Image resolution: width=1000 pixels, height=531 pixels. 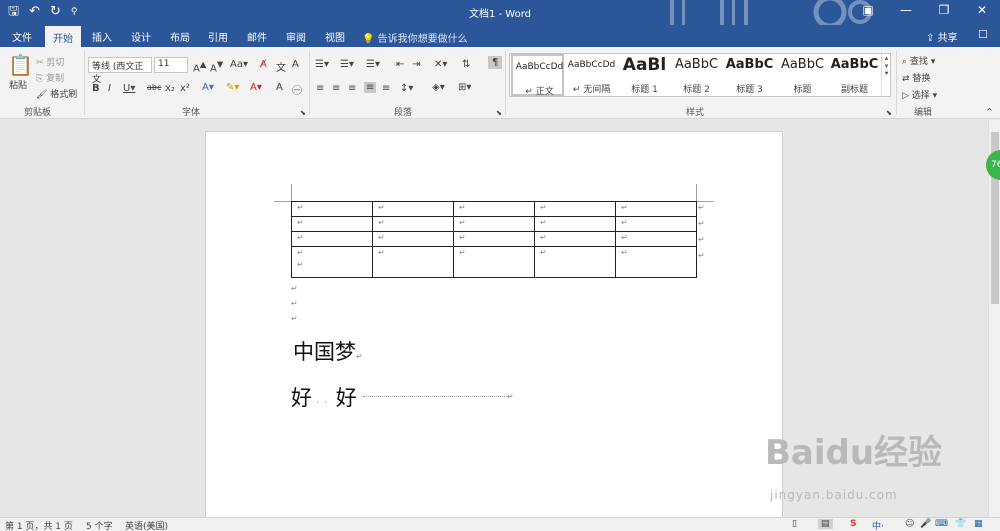 What do you see at coordinates (889, 113) in the screenshot?
I see `styles-dialog-launcher-icon: ⬊` at bounding box center [889, 113].